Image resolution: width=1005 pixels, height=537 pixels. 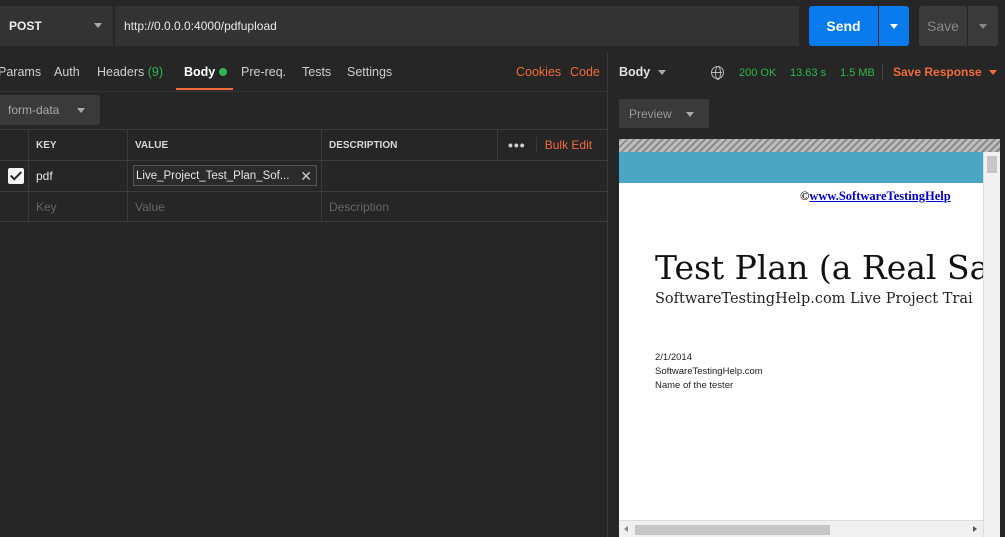 What do you see at coordinates (673, 357) in the screenshot?
I see `pdf-date: 2/1/2014` at bounding box center [673, 357].